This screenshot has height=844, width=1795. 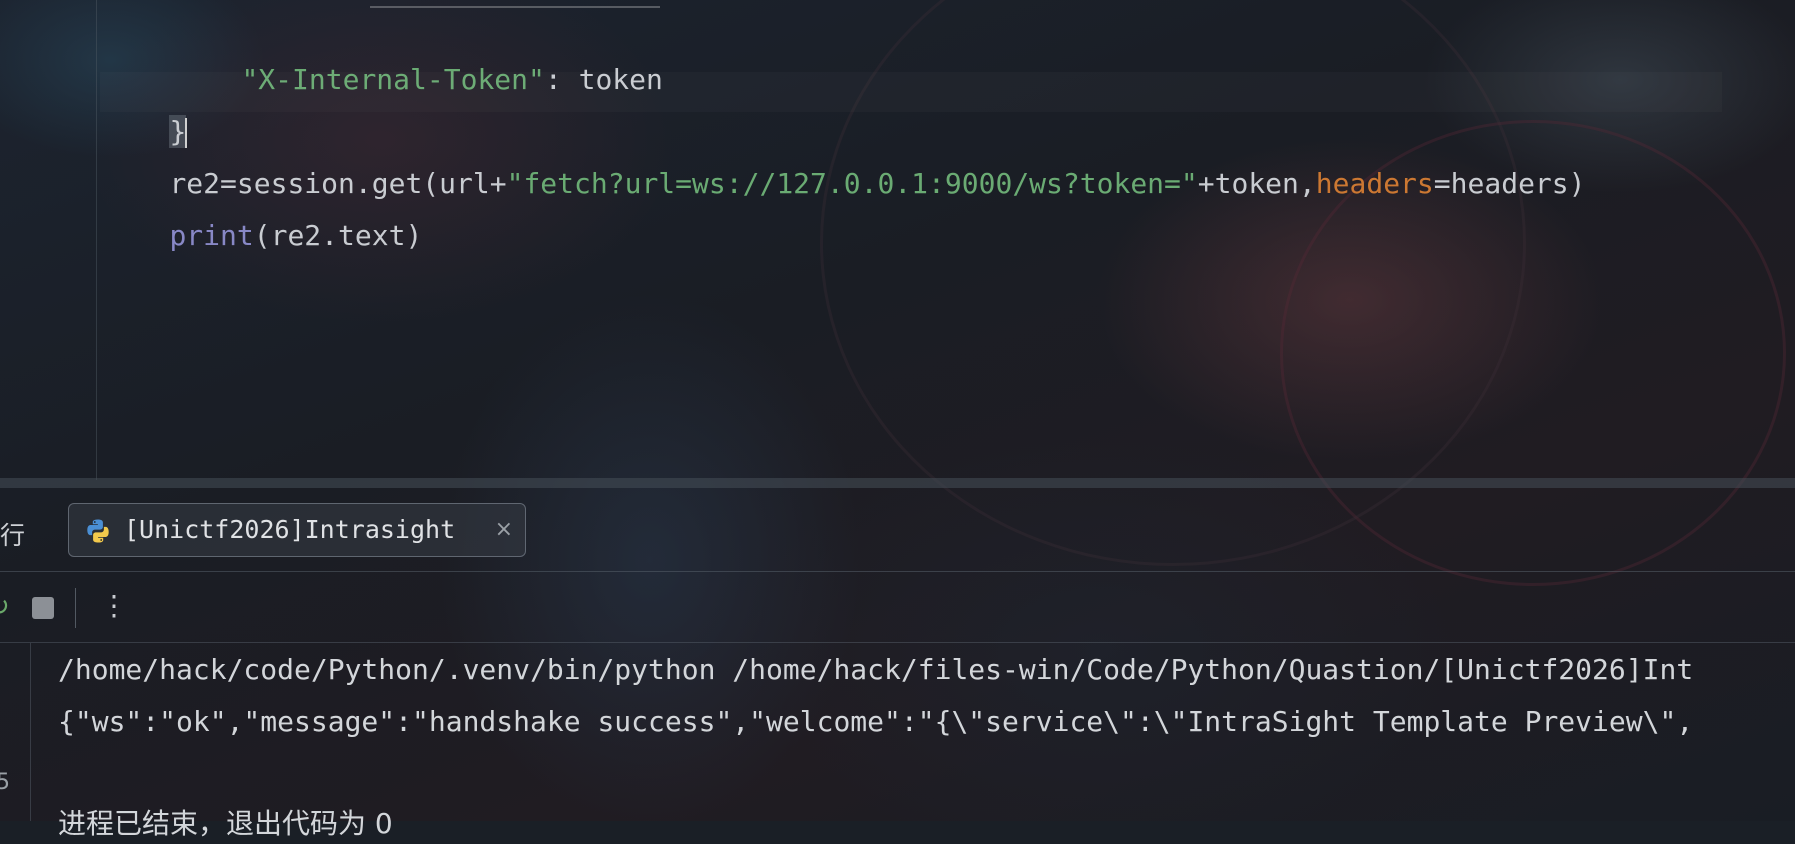 I want to click on run-toolbar: ↻ ⋮, so click(x=897, y=608).